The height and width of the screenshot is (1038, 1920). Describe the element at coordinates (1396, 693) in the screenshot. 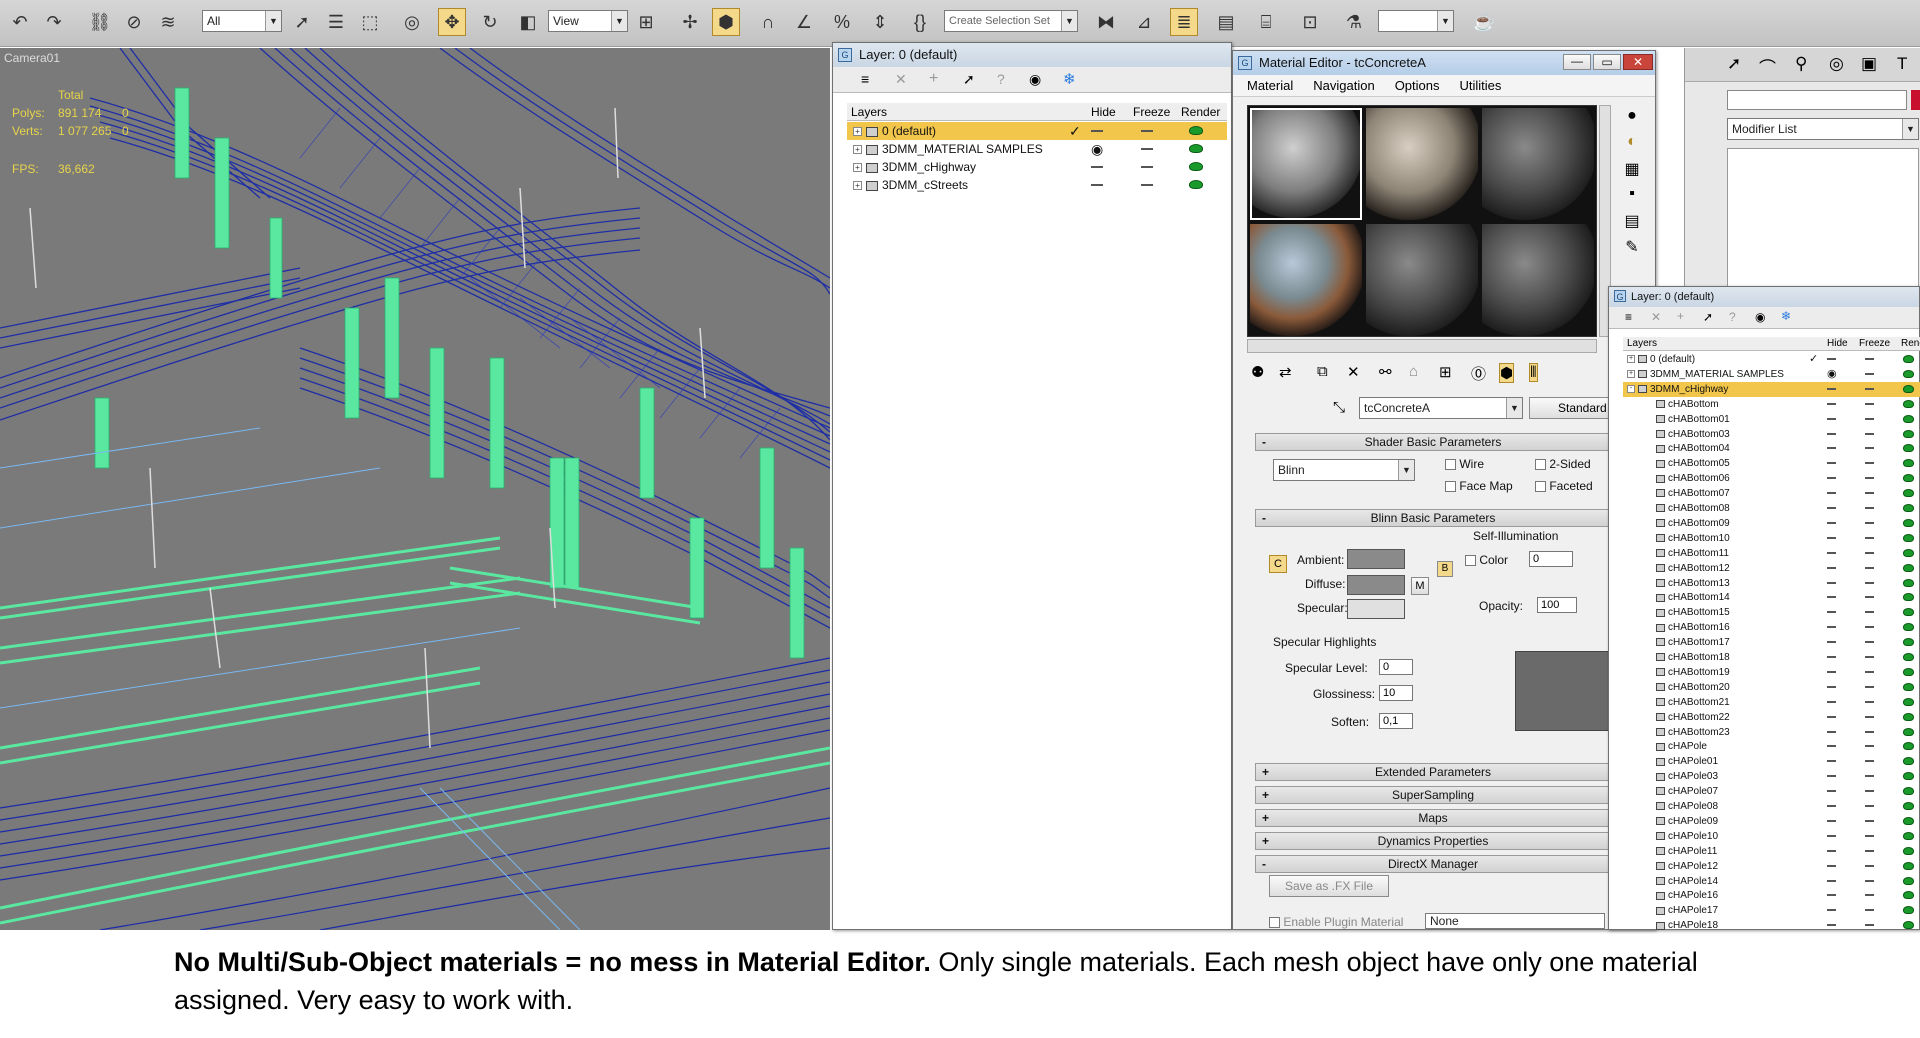

I see `glossiness-input: 10` at that location.